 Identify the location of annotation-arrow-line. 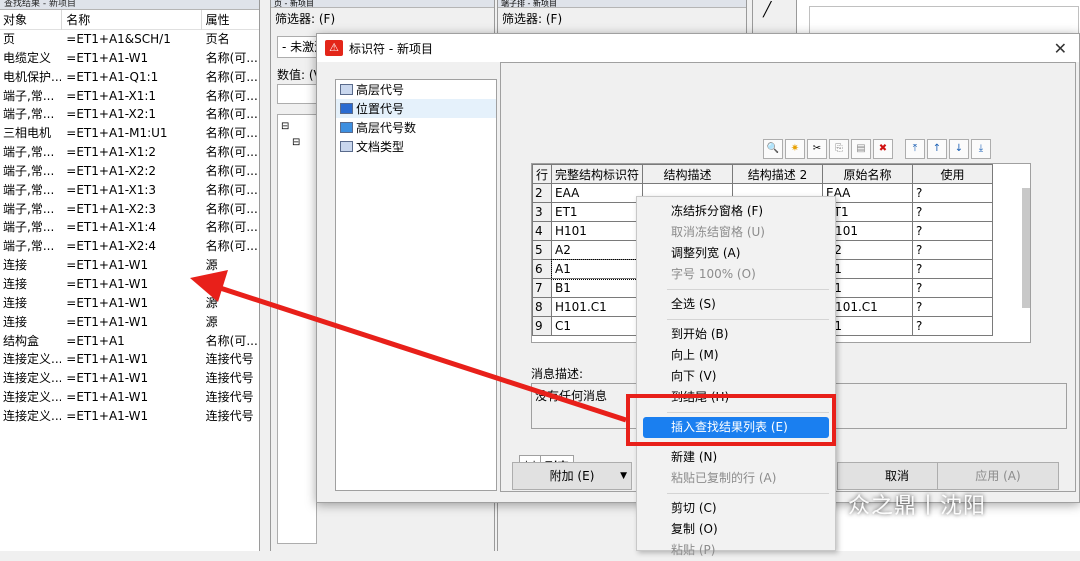
(420, 353).